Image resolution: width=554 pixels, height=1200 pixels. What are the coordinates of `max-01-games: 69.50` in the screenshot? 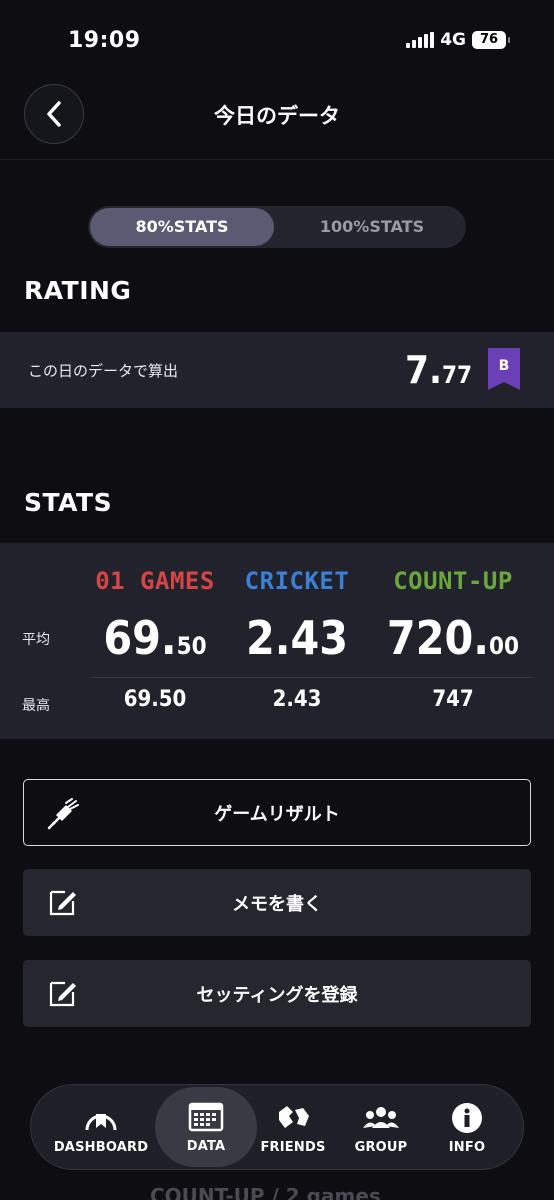 It's located at (155, 699).